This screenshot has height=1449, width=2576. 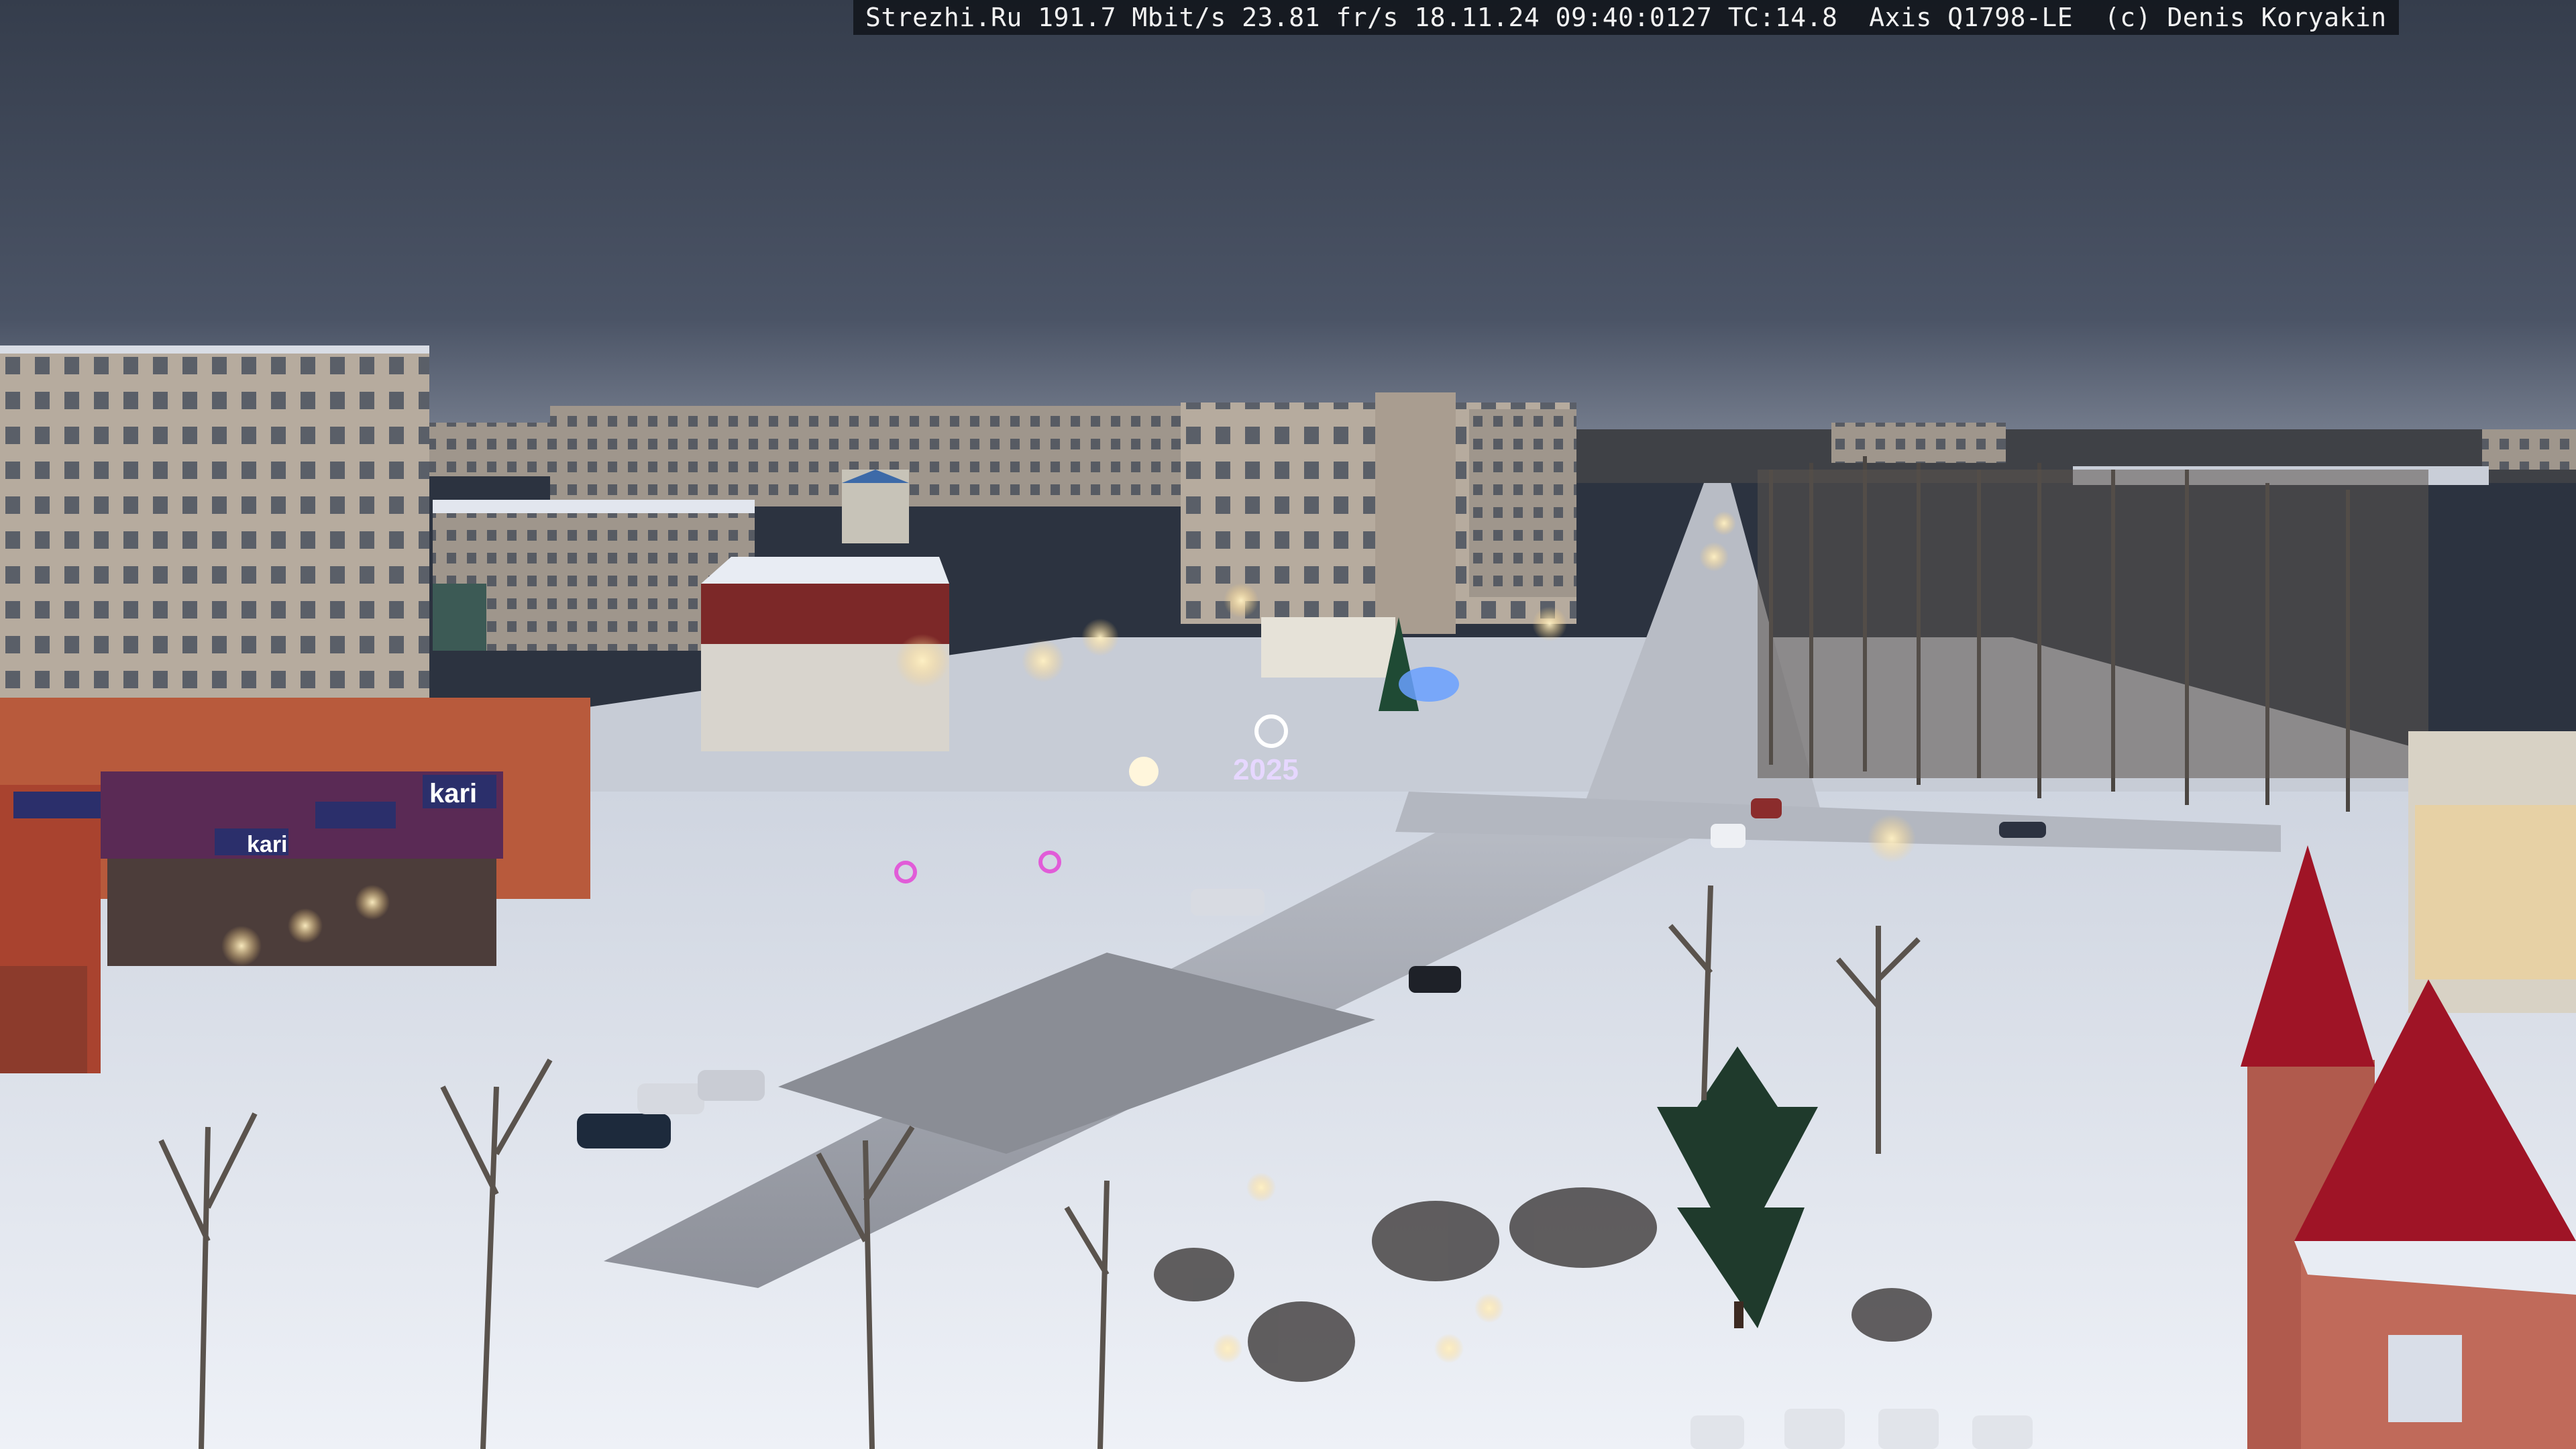 I want to click on light-sculpture, so click(x=1144, y=771).